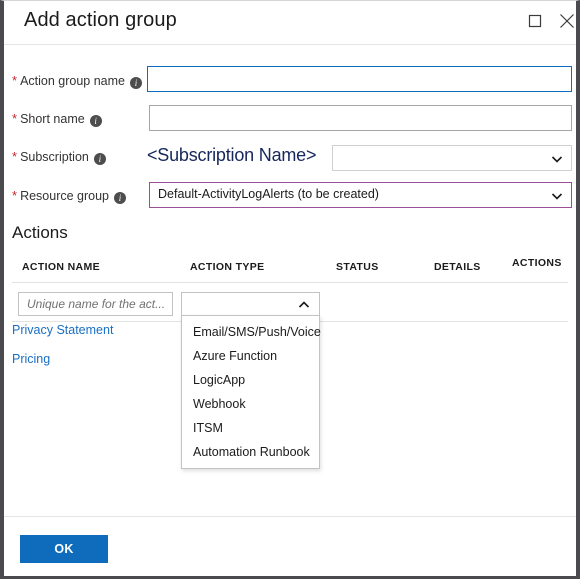 This screenshot has height=579, width=580. What do you see at coordinates (457, 267) in the screenshot?
I see `column-header-details: DETAILS` at bounding box center [457, 267].